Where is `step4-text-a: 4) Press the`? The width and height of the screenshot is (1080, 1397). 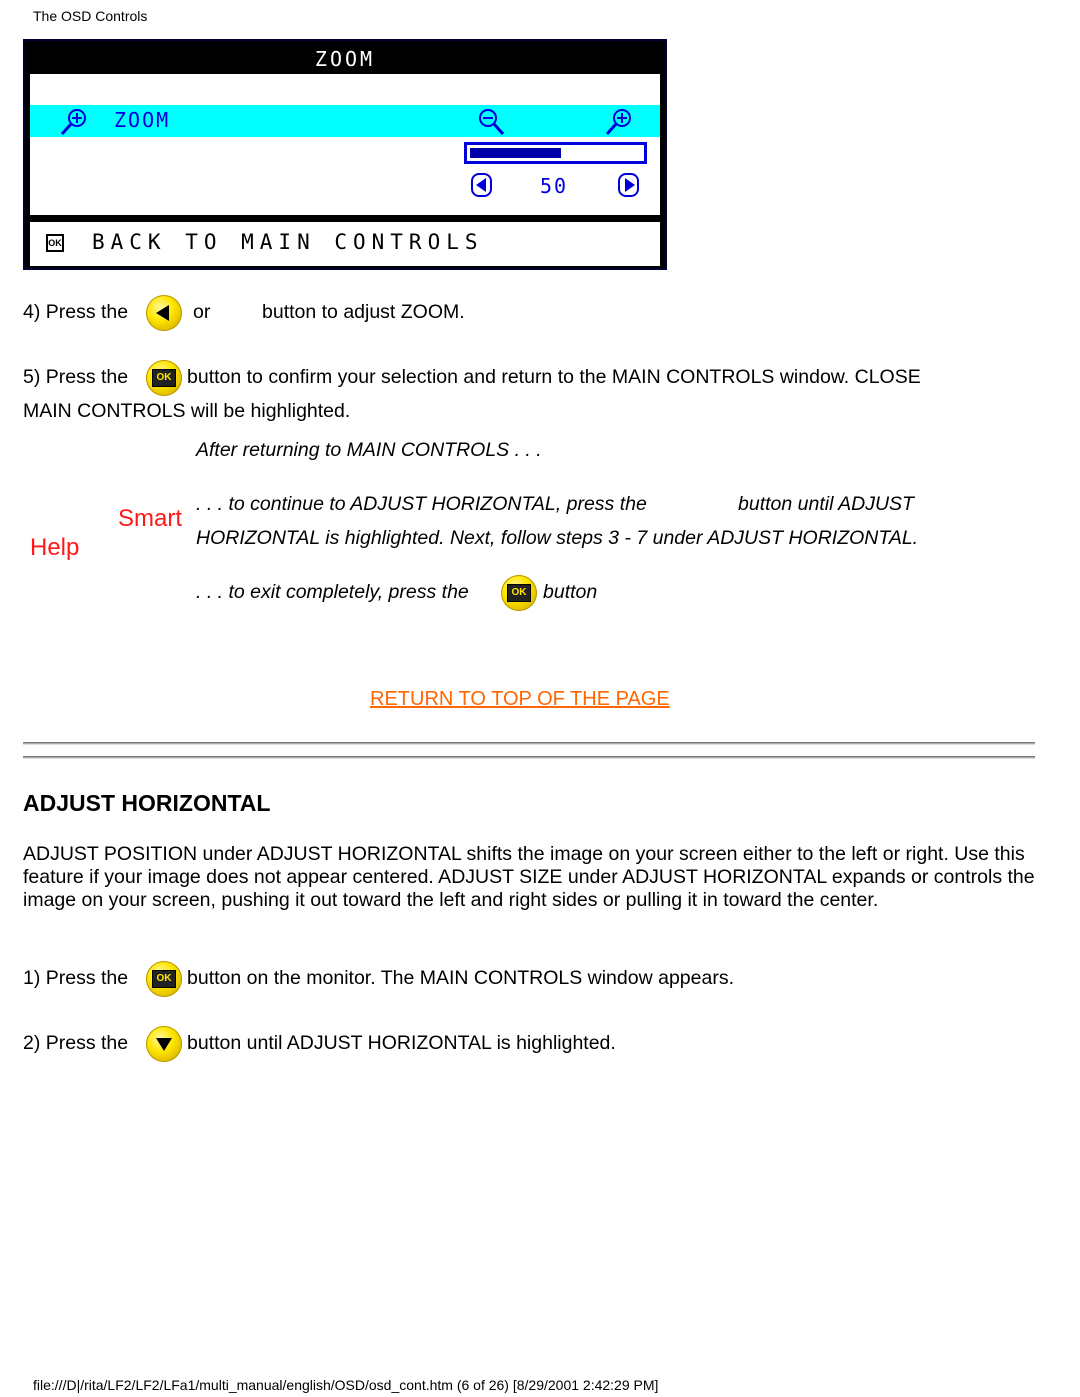
step4-text-a: 4) Press the is located at coordinates (76, 312).